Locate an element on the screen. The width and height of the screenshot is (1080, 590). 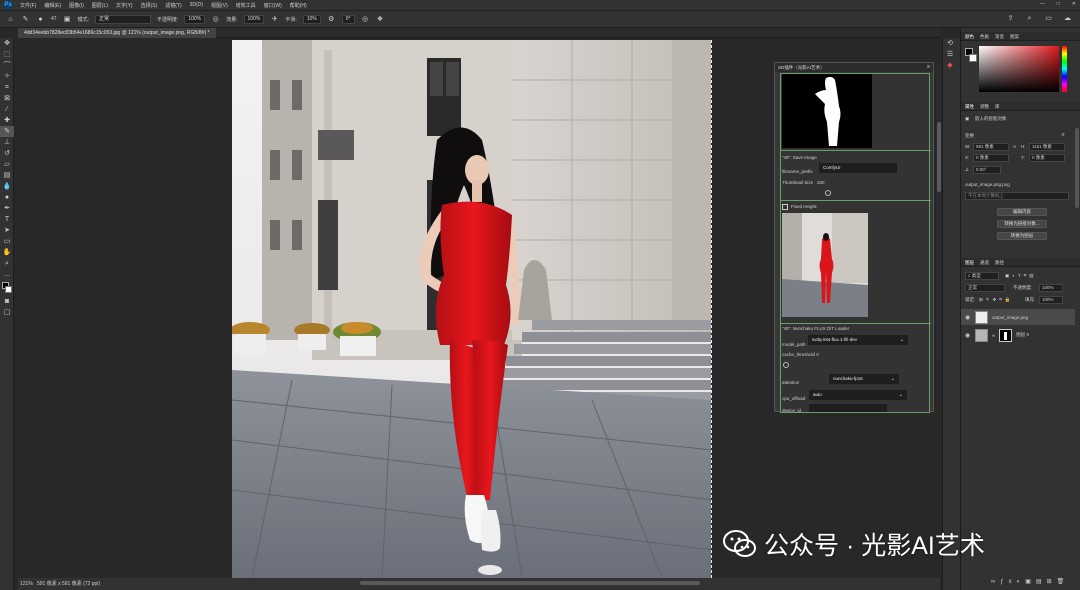
search-icon: ⌕ is located at coordinates (1029, 18).